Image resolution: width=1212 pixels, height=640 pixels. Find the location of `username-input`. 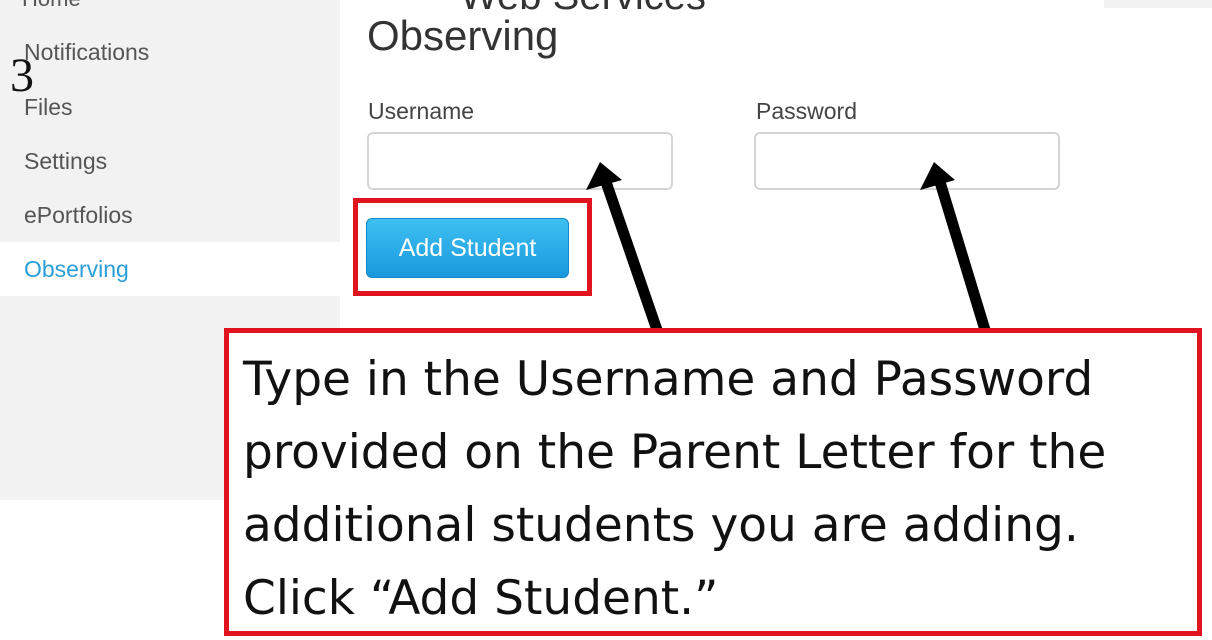

username-input is located at coordinates (520, 161).